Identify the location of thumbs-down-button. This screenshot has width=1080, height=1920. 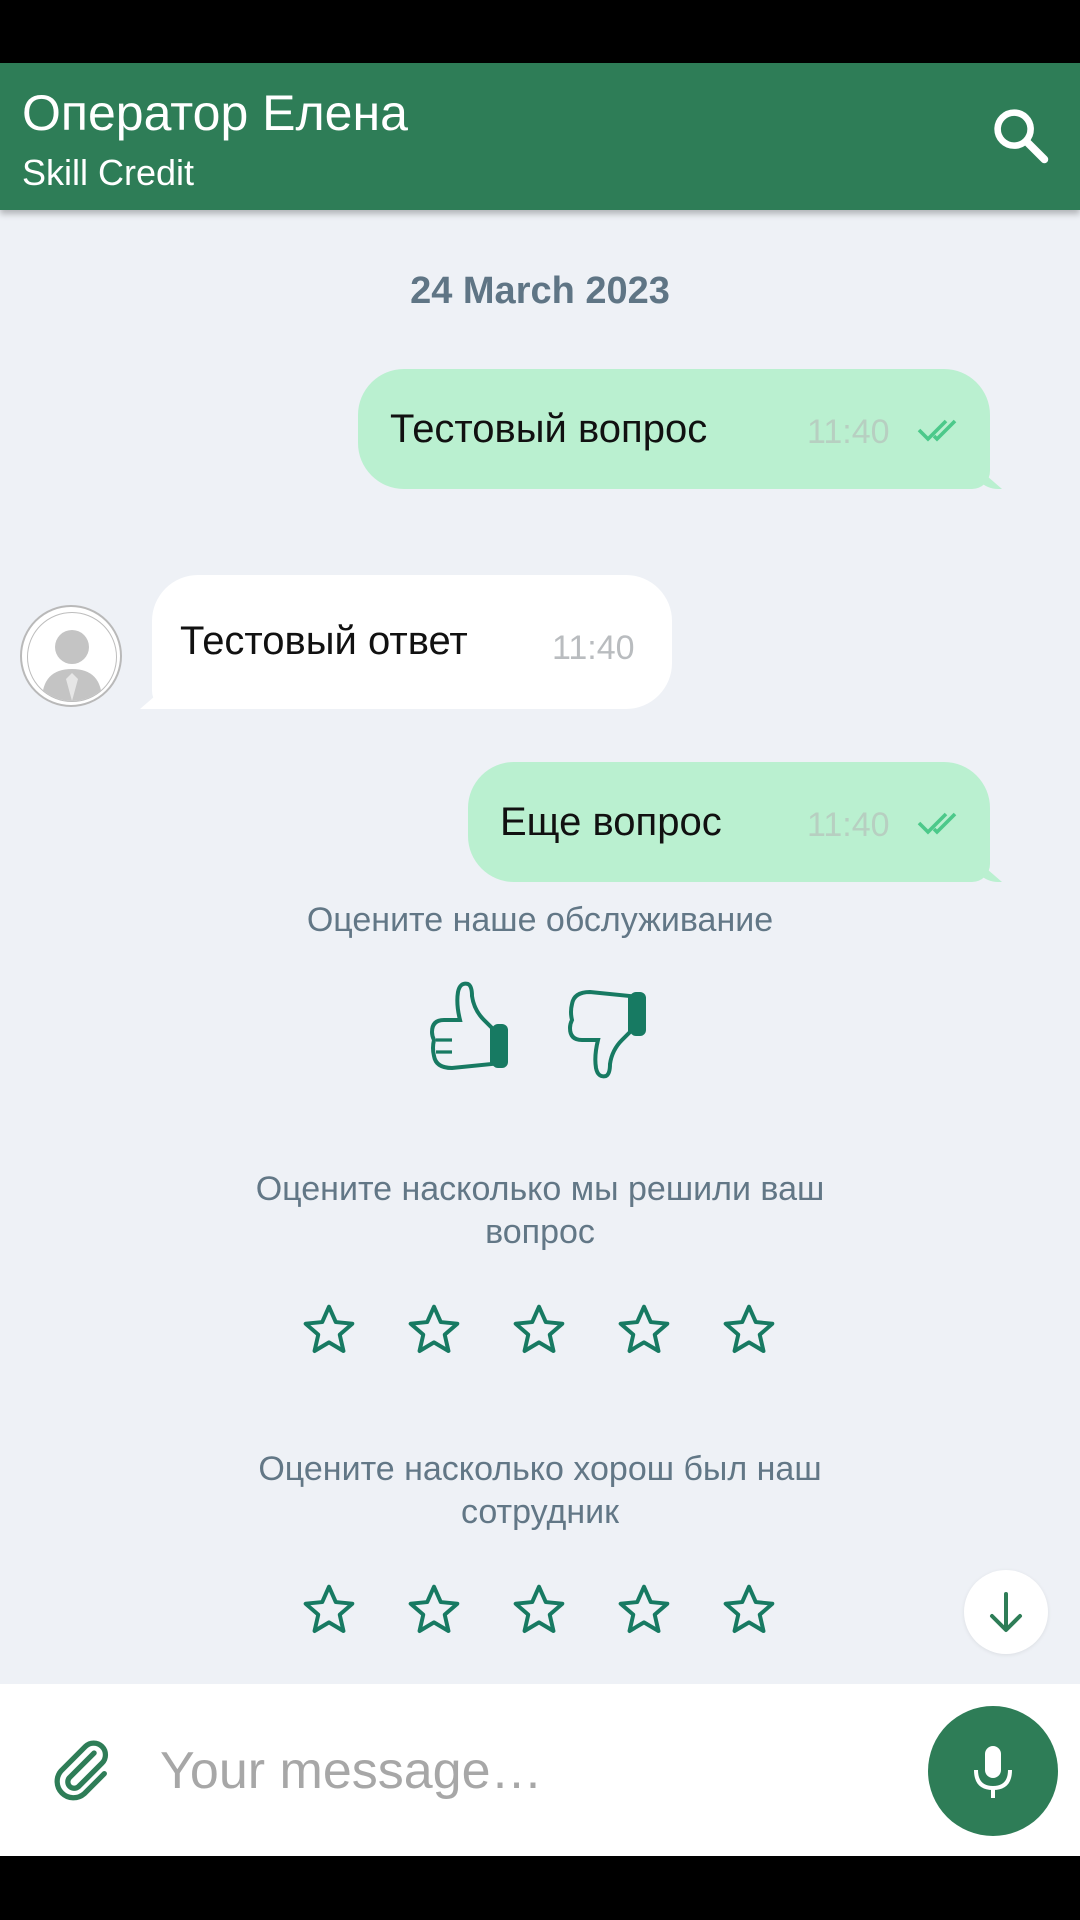
(610, 1030).